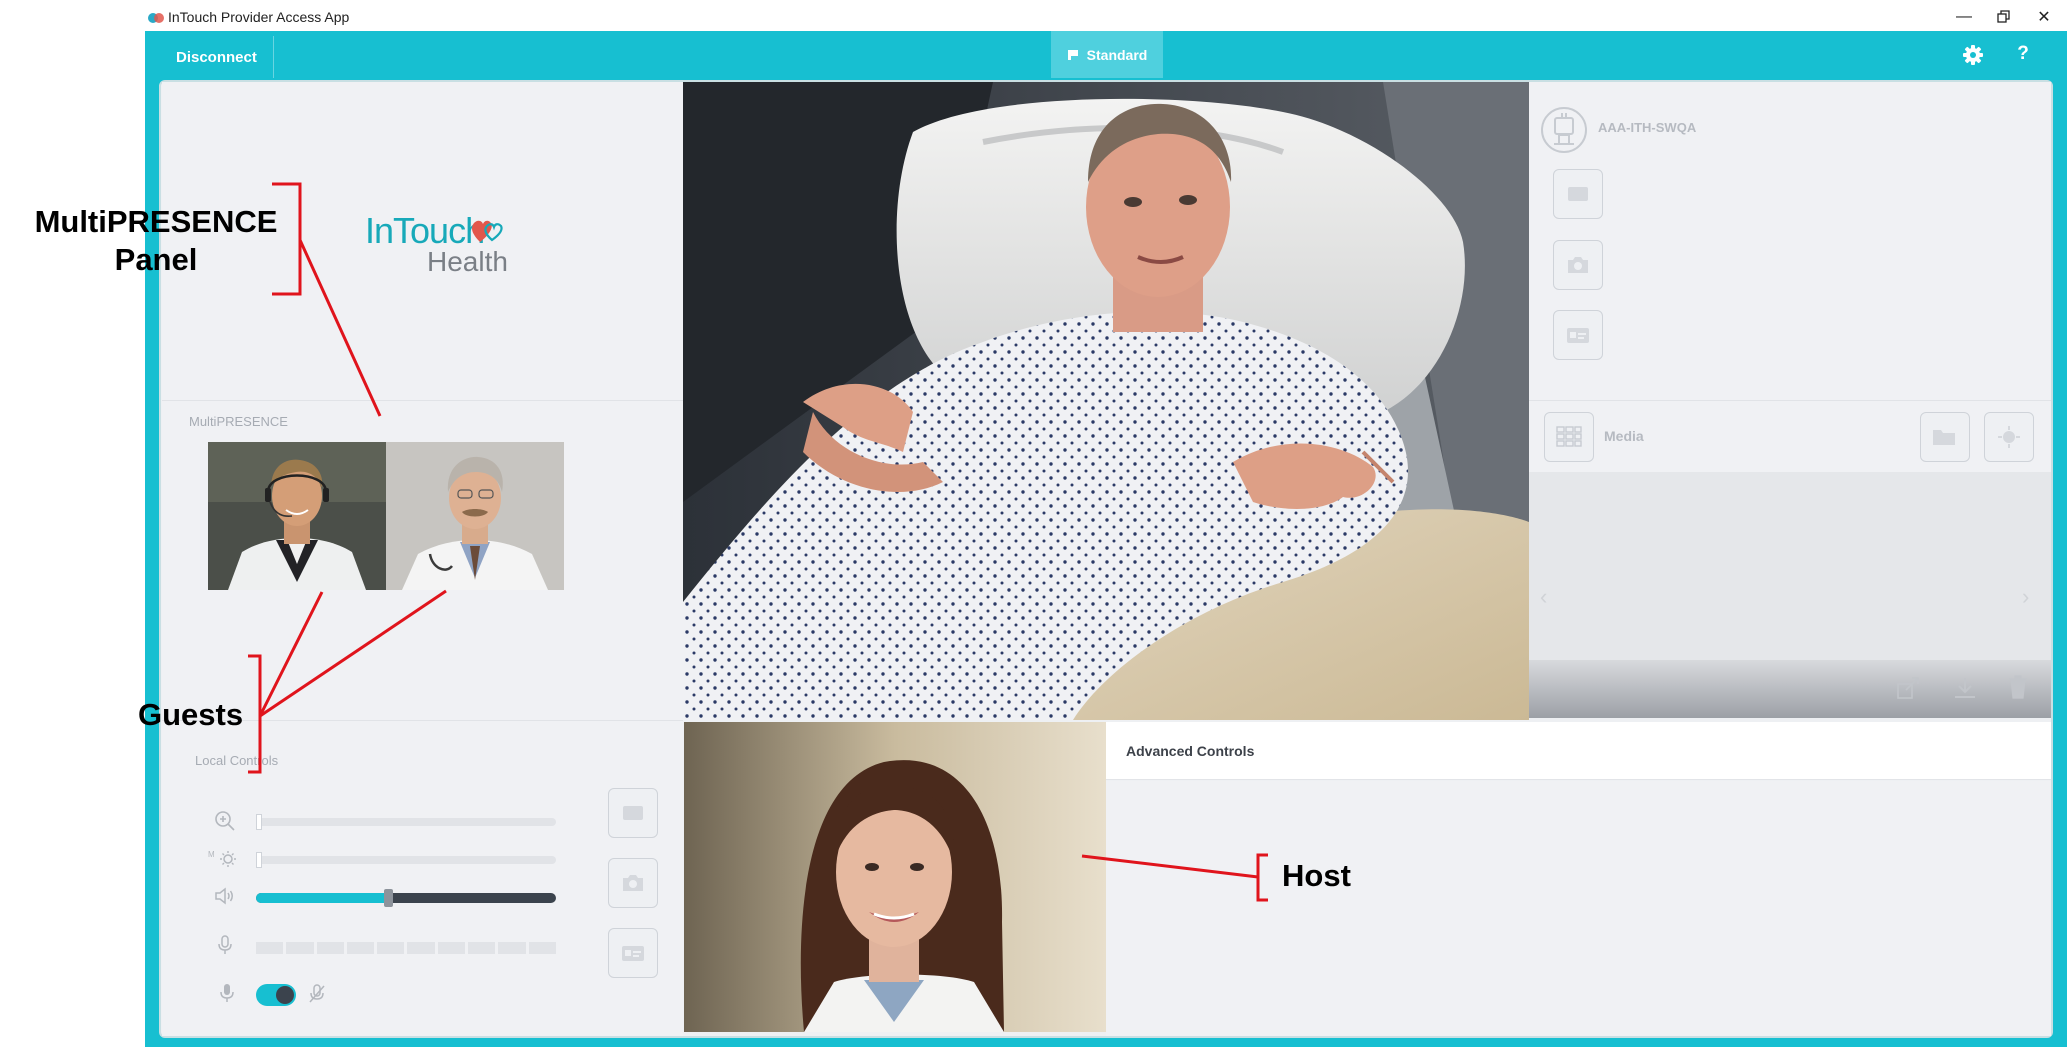  I want to click on advanced-controls-header: Advanced Controls, so click(1578, 751).